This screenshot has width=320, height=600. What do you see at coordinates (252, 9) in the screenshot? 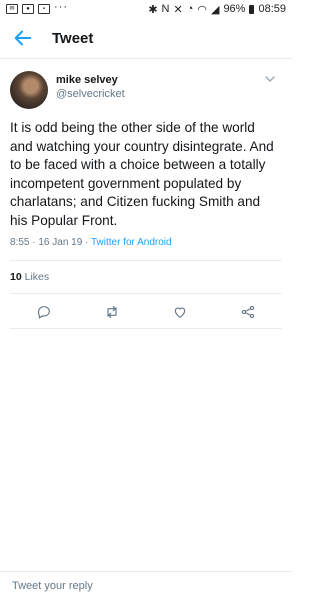
I see `battery-icon` at bounding box center [252, 9].